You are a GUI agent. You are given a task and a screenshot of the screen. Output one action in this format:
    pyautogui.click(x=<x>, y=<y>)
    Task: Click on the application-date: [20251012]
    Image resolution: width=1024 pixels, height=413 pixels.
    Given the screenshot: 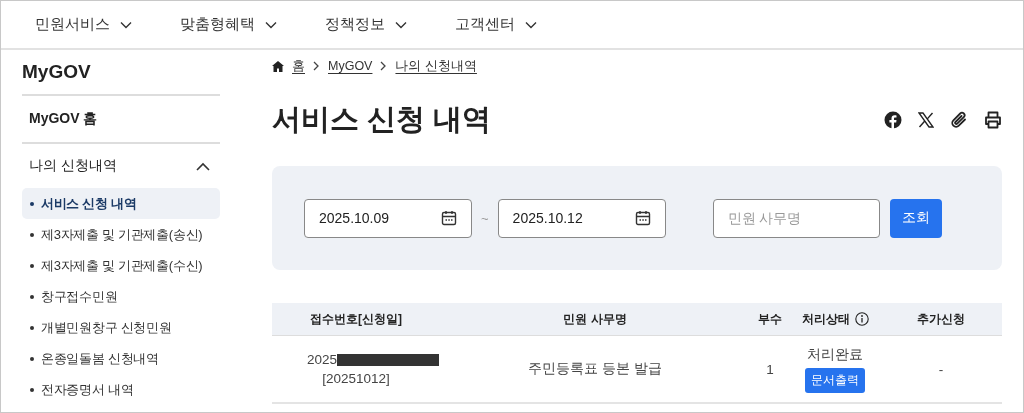 What is the action you would take?
    pyautogui.click(x=356, y=378)
    